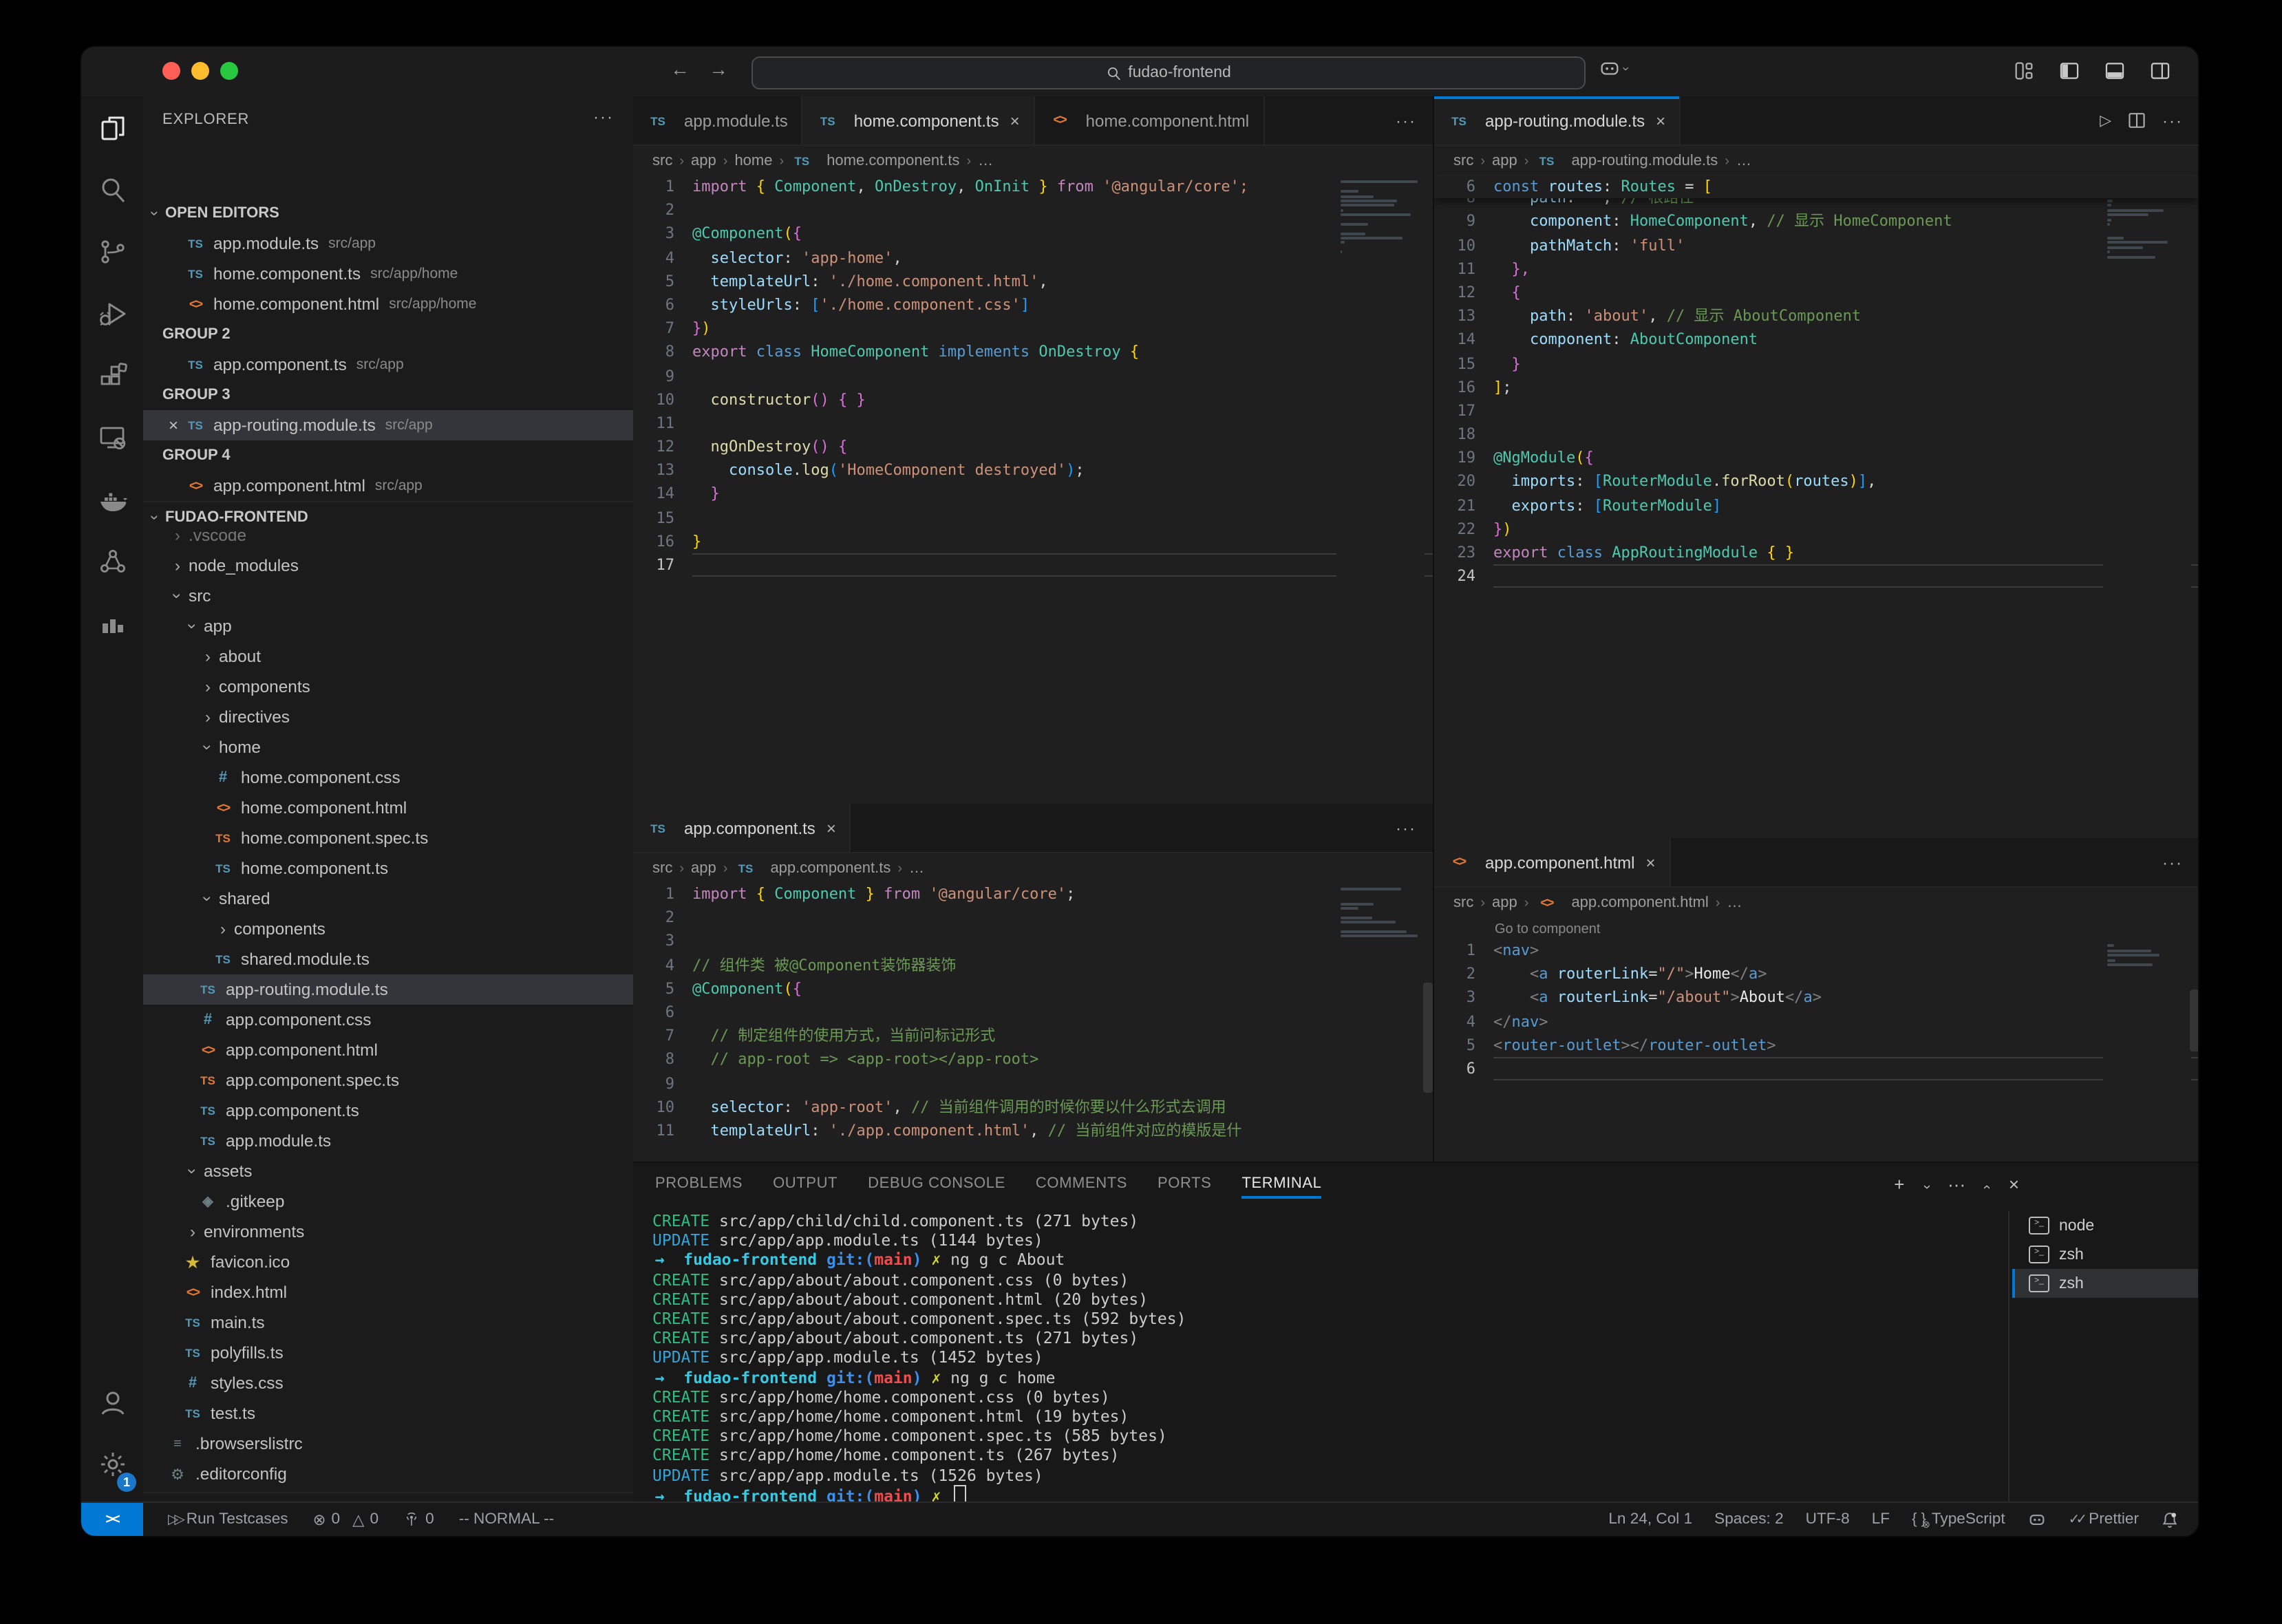  What do you see at coordinates (507, 1519) in the screenshot?
I see `status-vim-mode: -- NORMAL --` at bounding box center [507, 1519].